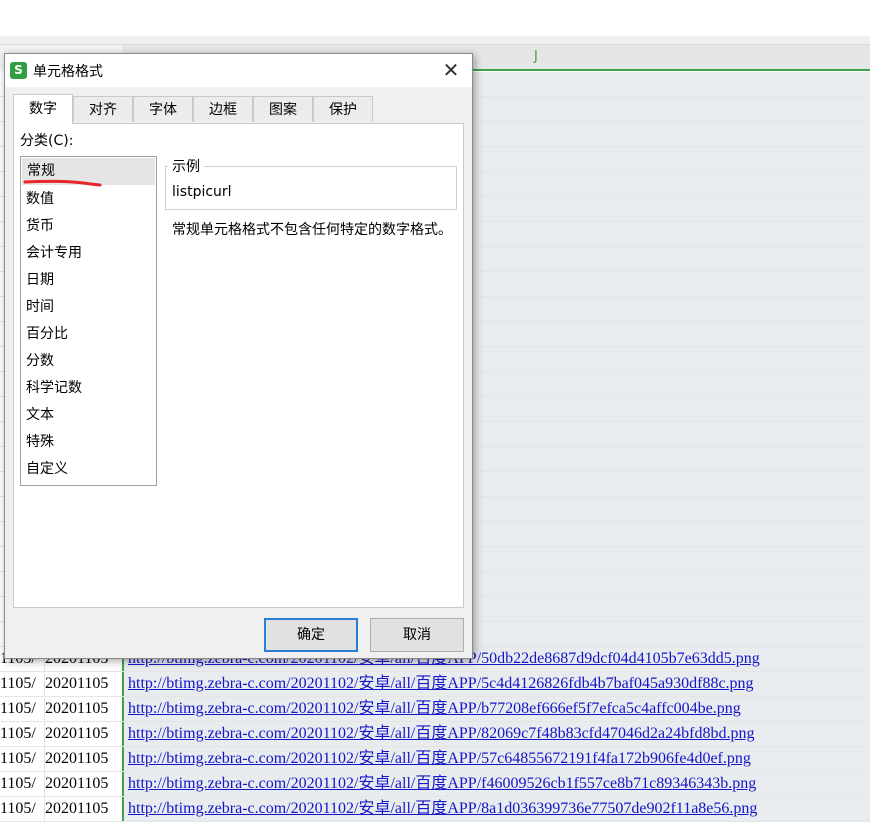 This screenshot has width=870, height=822. Describe the element at coordinates (435, 18) in the screenshot. I see `formula-bar` at that location.